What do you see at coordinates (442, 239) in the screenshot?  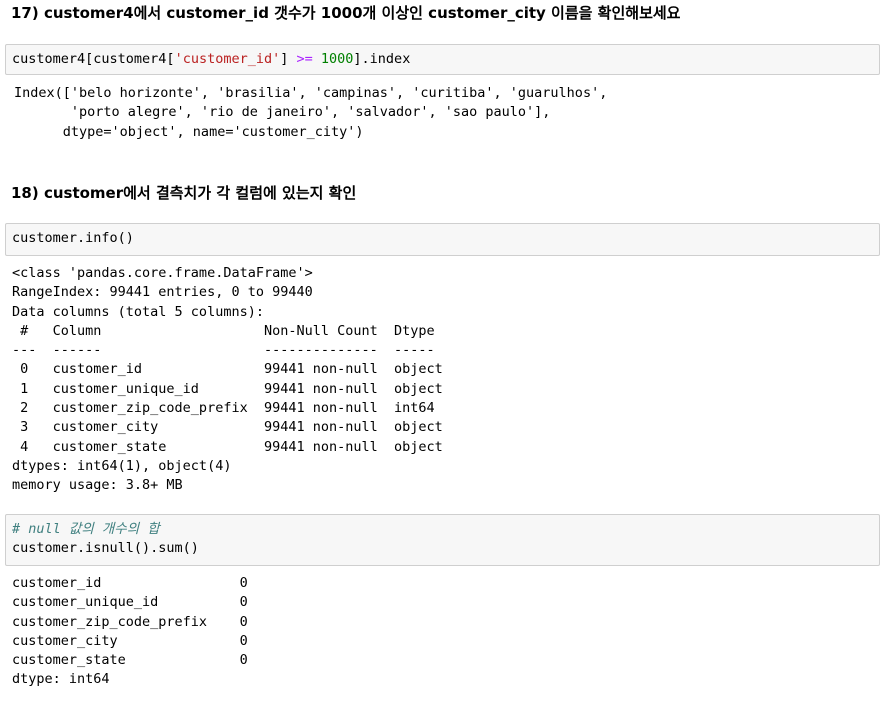 I see `code-cell-info: customer.info()` at bounding box center [442, 239].